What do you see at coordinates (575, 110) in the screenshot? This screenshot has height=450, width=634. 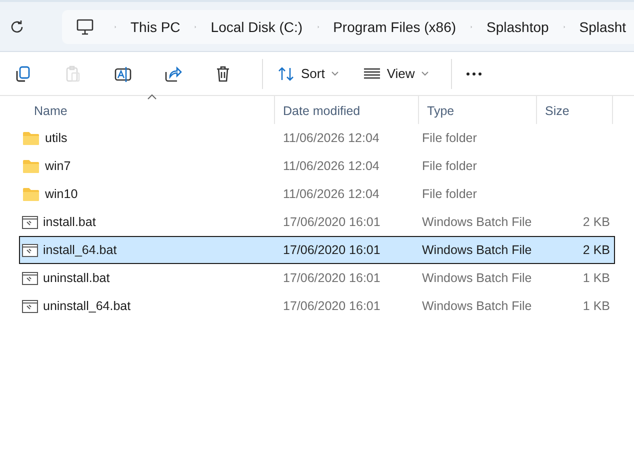 I see `column-header: Size` at bounding box center [575, 110].